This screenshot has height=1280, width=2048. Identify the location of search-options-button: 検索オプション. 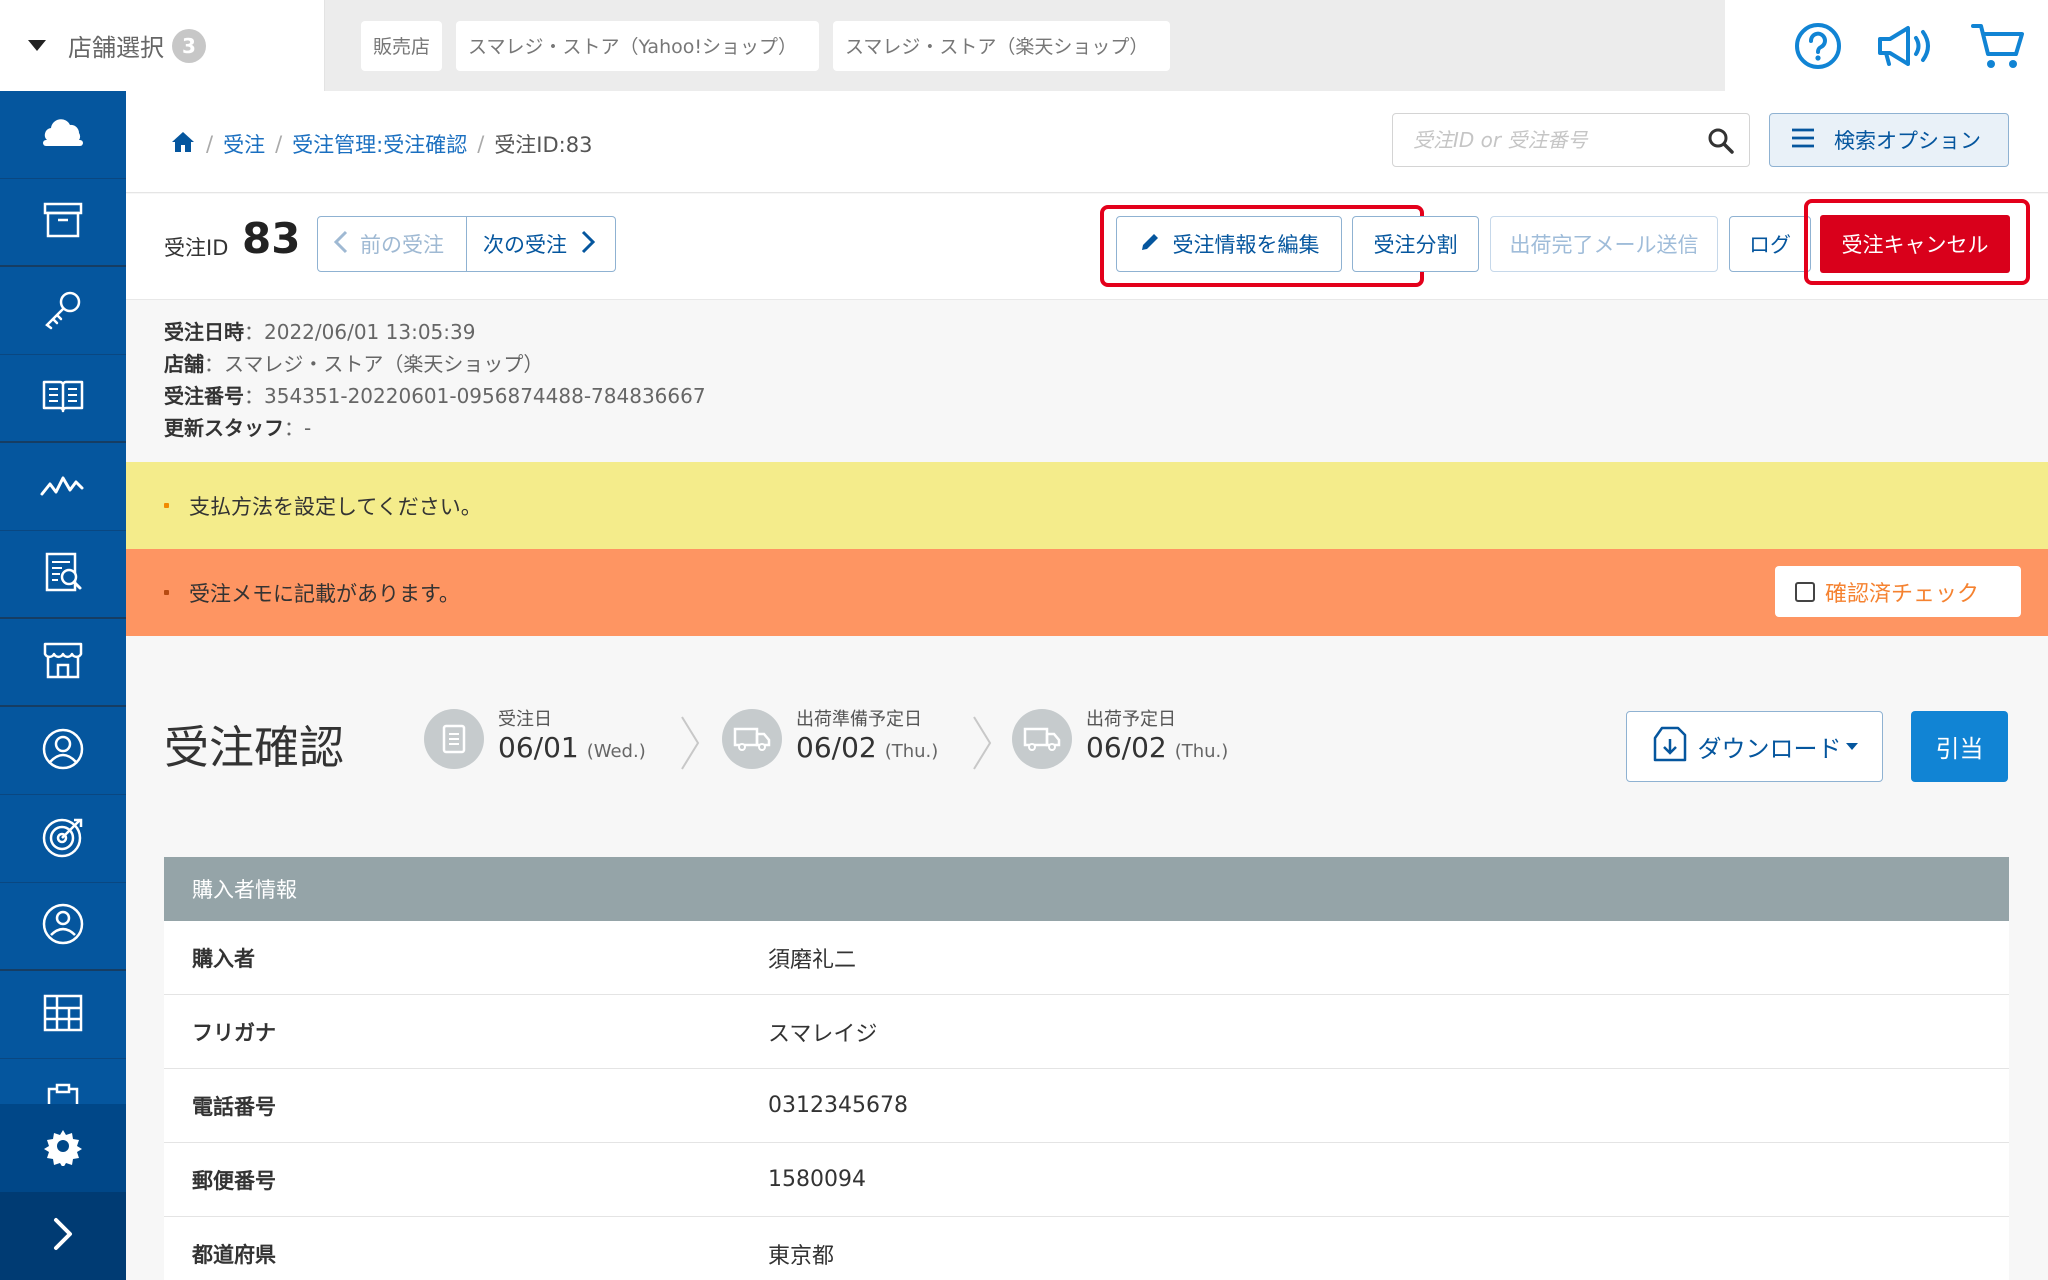
(1889, 140).